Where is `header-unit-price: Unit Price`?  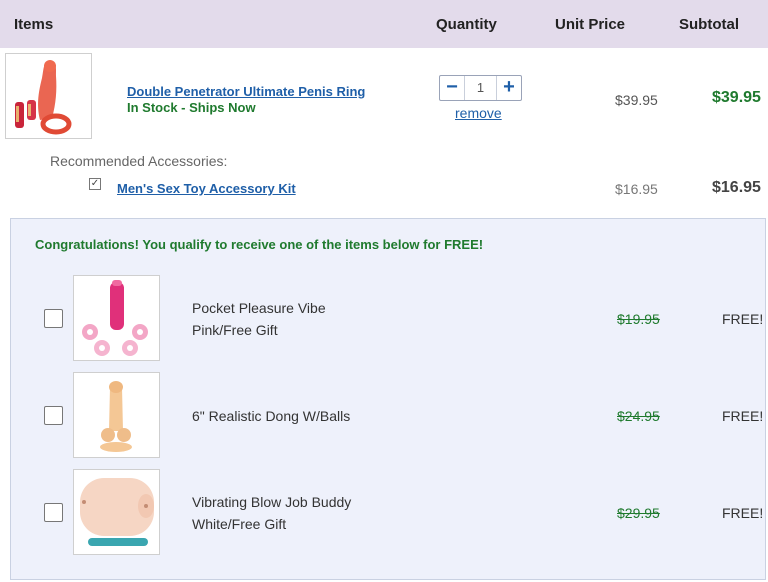 header-unit-price: Unit Price is located at coordinates (590, 24).